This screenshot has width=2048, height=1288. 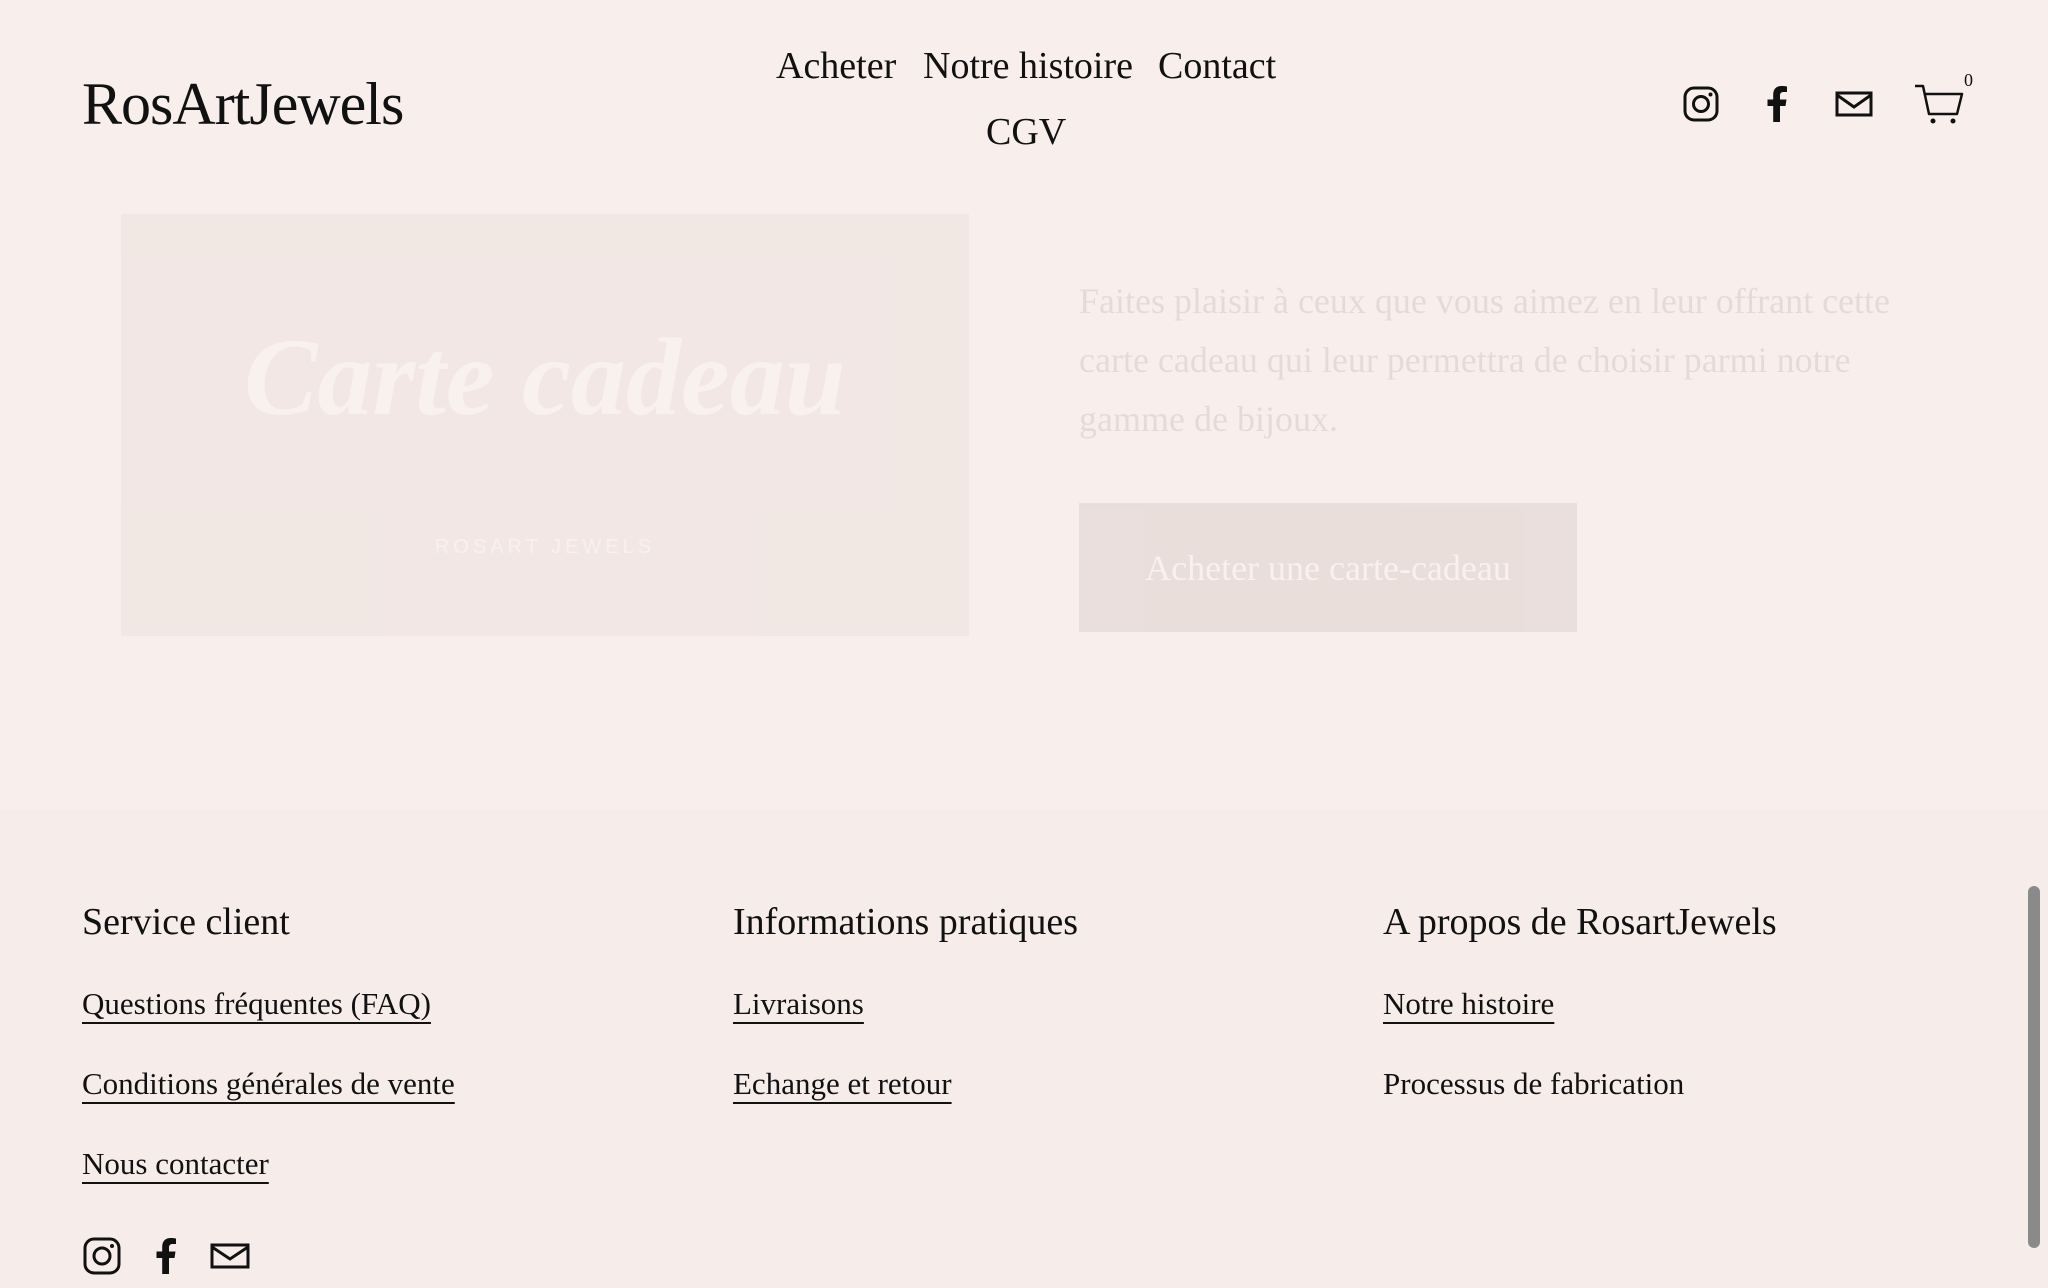 I want to click on processus-text: Processus de fabrication, so click(x=1534, y=1083).